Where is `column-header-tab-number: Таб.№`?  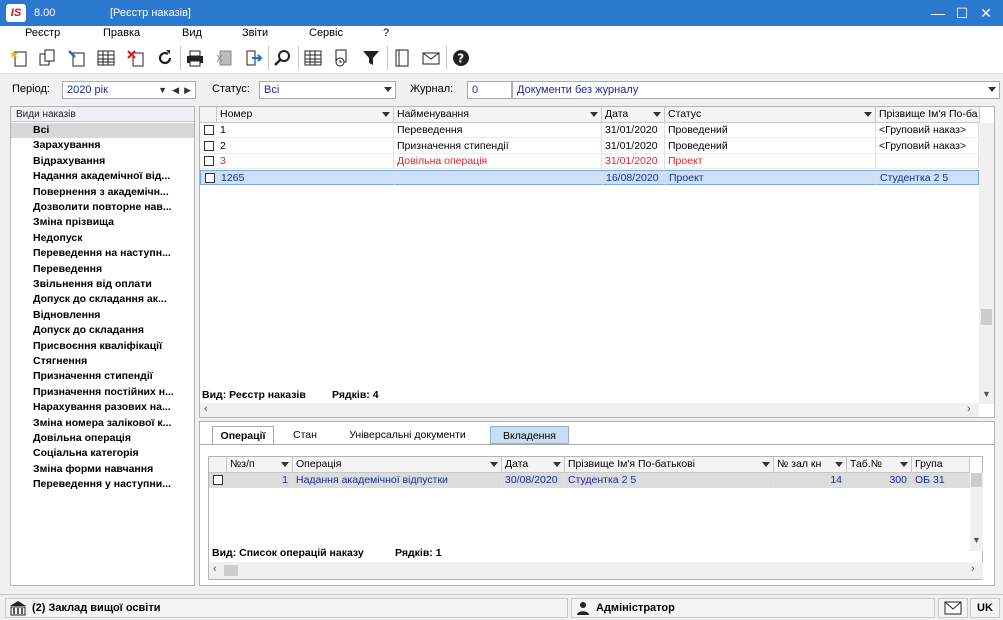 column-header-tab-number: Таб.№ is located at coordinates (879, 465).